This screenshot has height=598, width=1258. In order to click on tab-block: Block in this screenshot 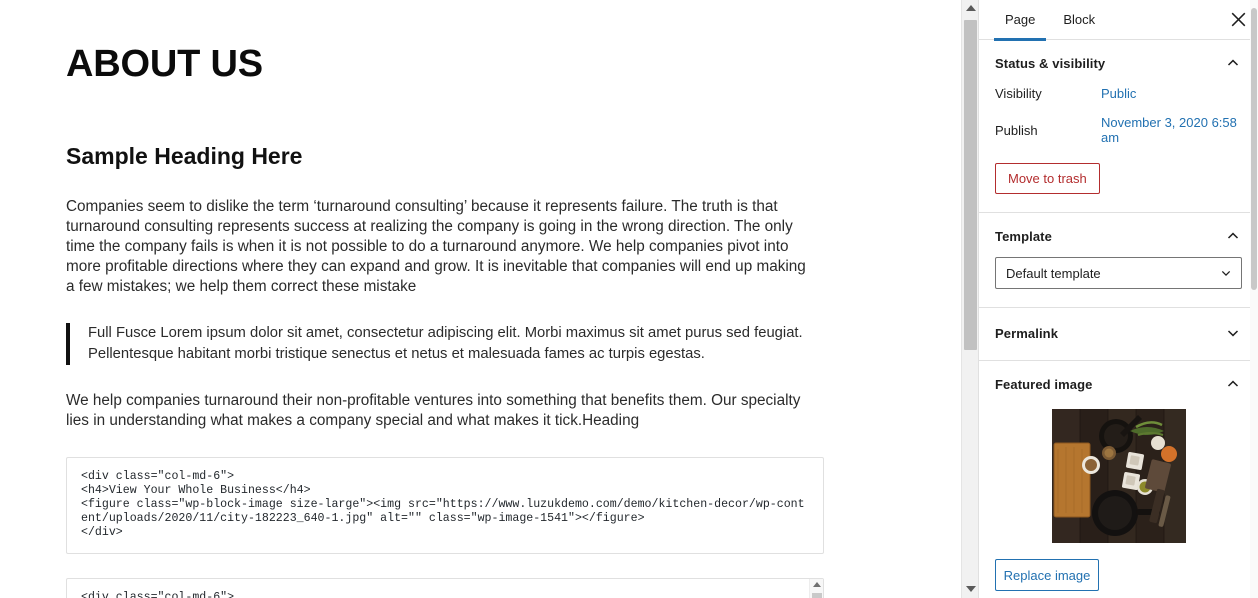, I will do `click(1079, 20)`.